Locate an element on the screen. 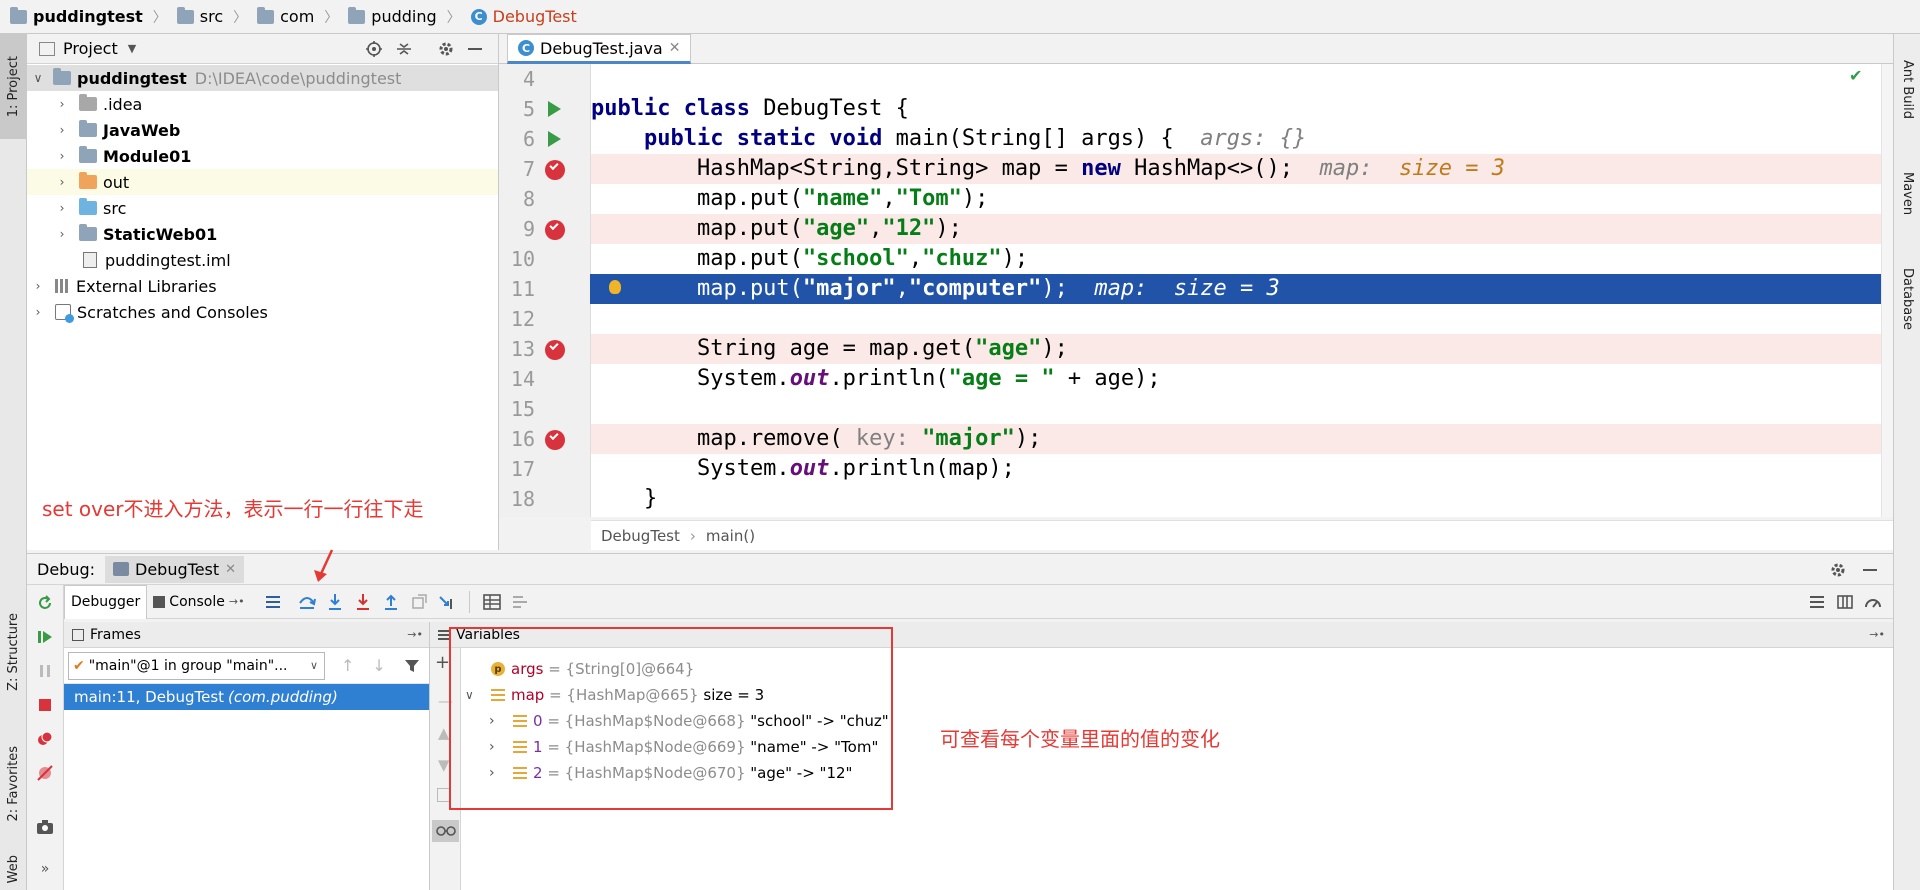 This screenshot has height=890, width=1920. java-class-icon: C is located at coordinates (478, 16).